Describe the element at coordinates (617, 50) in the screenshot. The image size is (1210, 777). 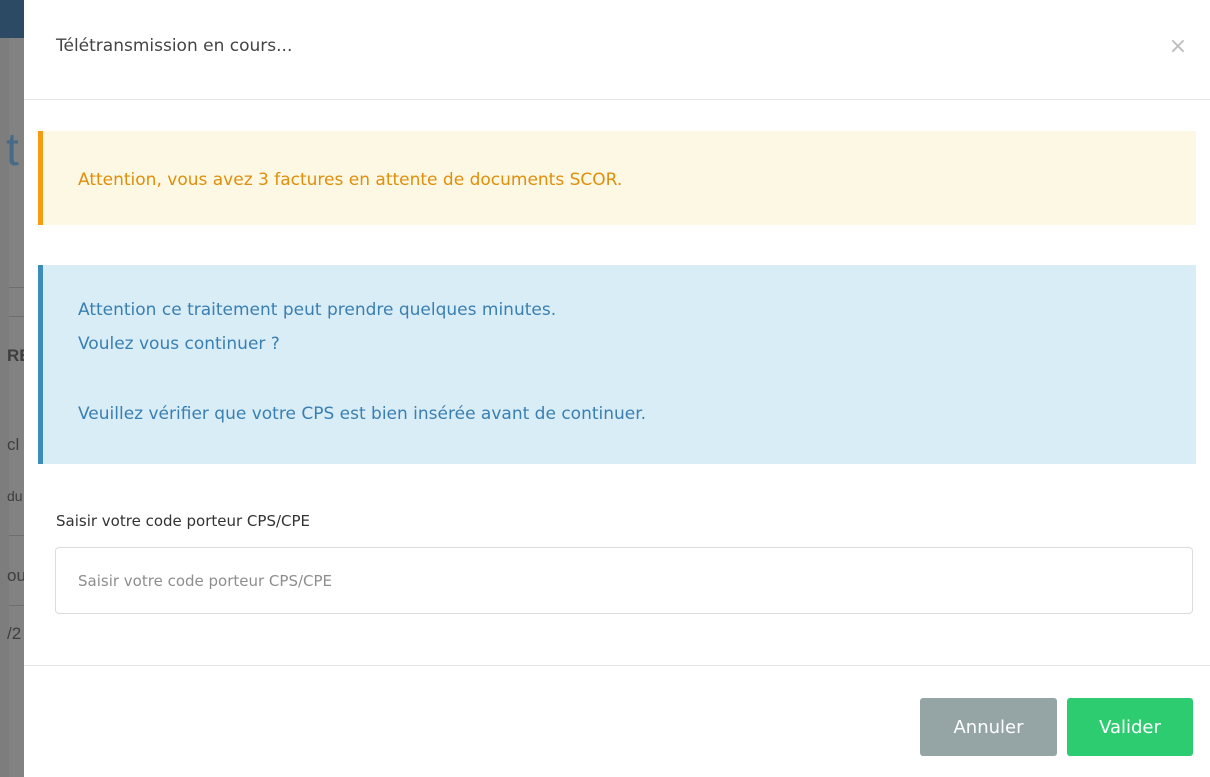
I see `modal-header: Télétransmission en cours... ×` at that location.